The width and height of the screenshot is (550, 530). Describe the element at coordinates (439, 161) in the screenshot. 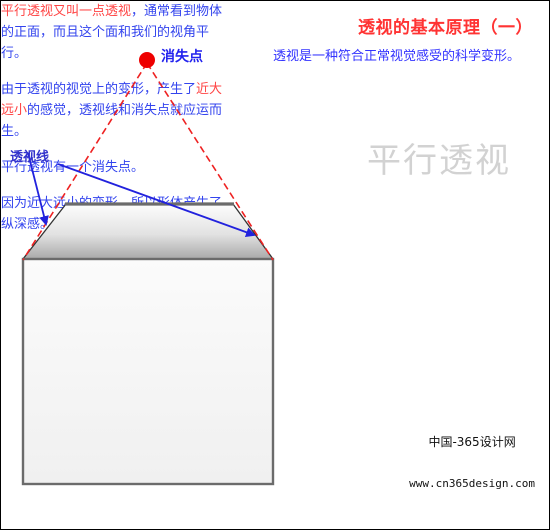

I see `diagram-watermark-text: 平行透视` at that location.